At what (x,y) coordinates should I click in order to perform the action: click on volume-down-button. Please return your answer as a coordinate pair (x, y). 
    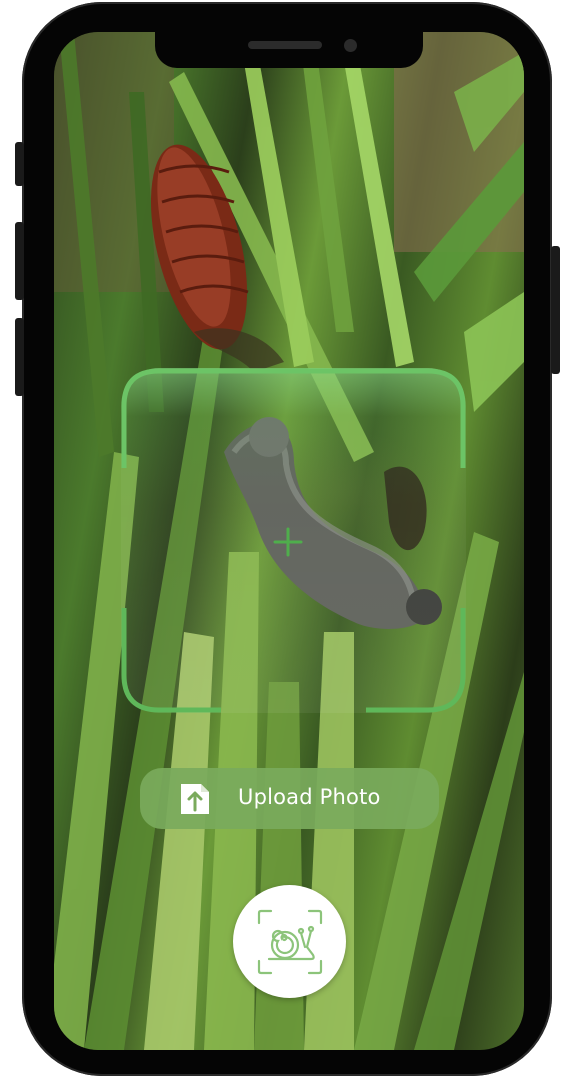
    Looking at the image, I should click on (19, 357).